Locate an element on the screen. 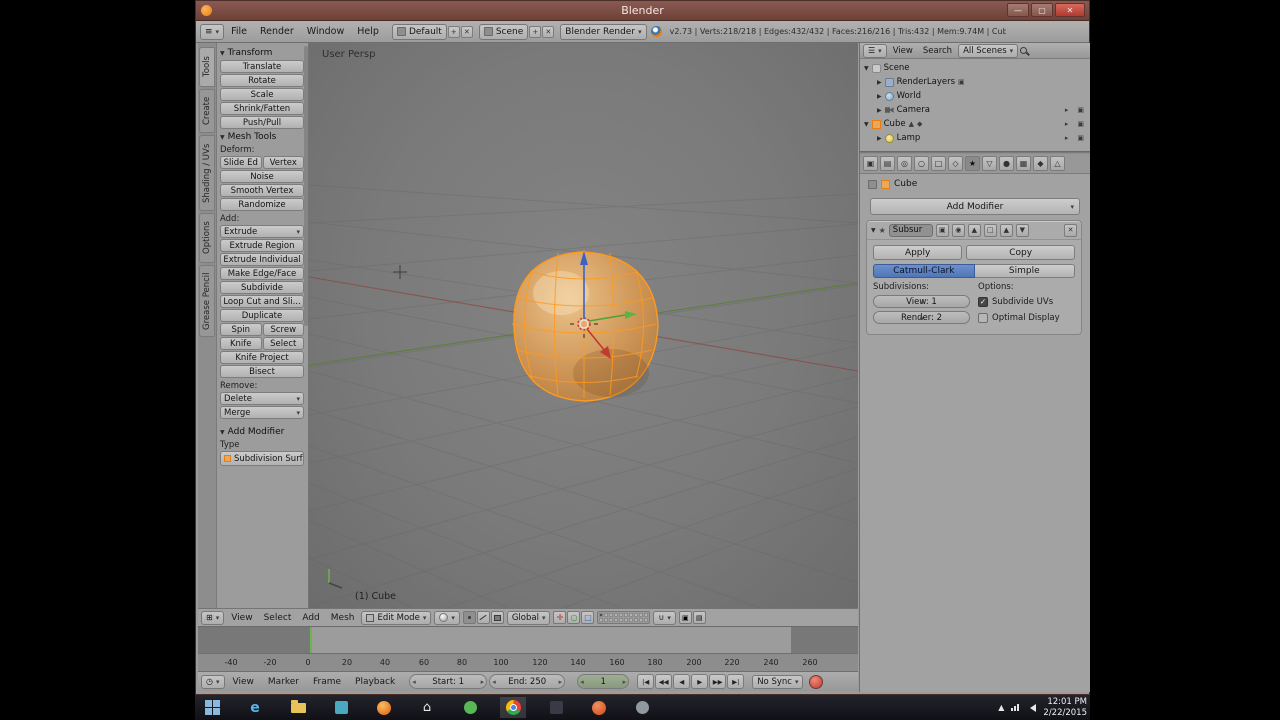 The height and width of the screenshot is (720, 1280). tab-render-icon: ▣ is located at coordinates (870, 163).